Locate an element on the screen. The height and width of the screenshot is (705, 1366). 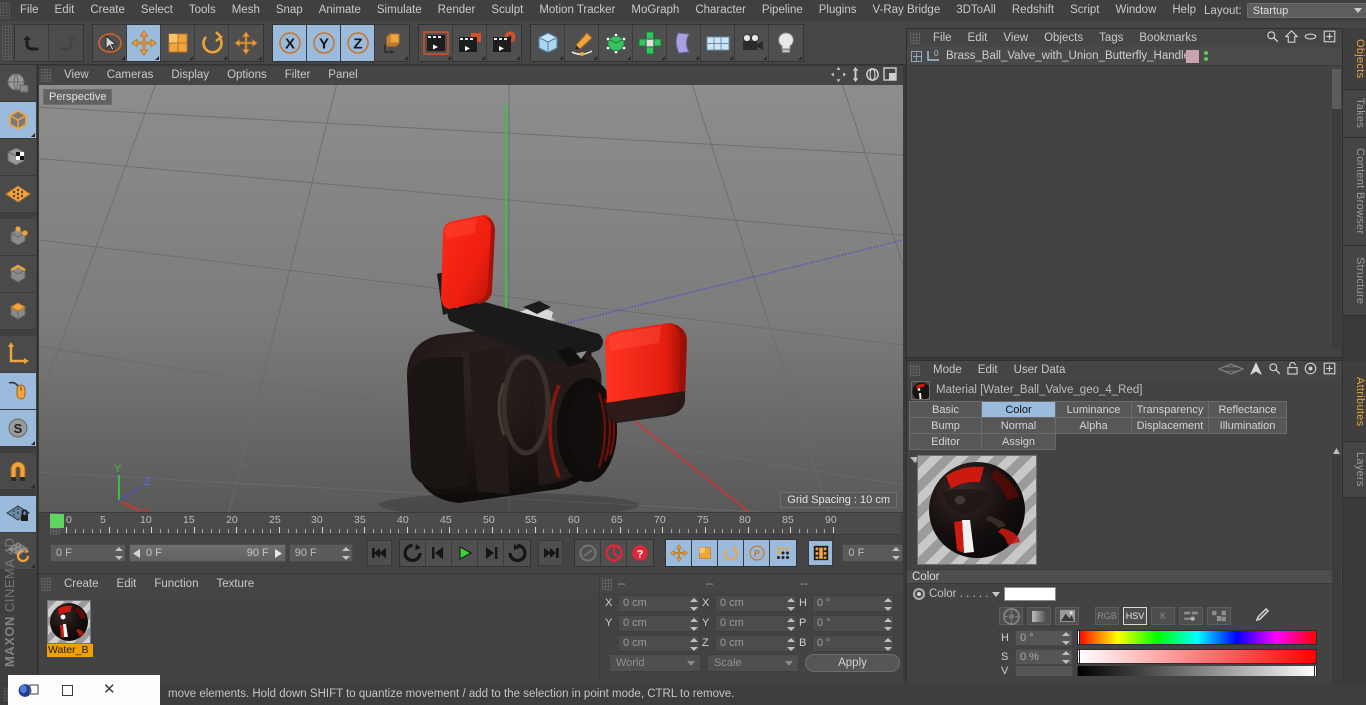
keyframe-selection-button: ? is located at coordinates (640, 553).